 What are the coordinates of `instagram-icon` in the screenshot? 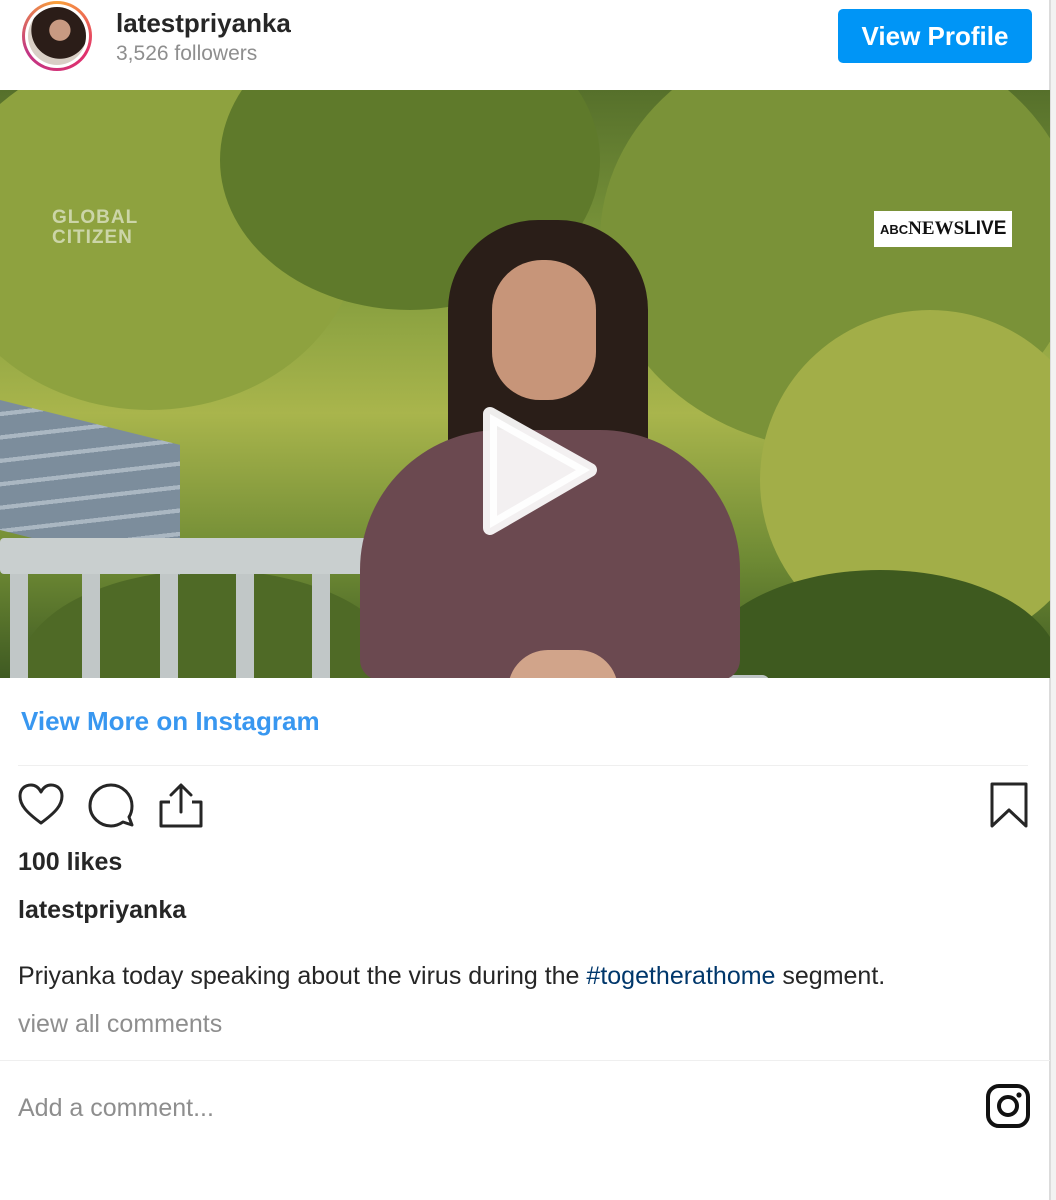 It's located at (1008, 1106).